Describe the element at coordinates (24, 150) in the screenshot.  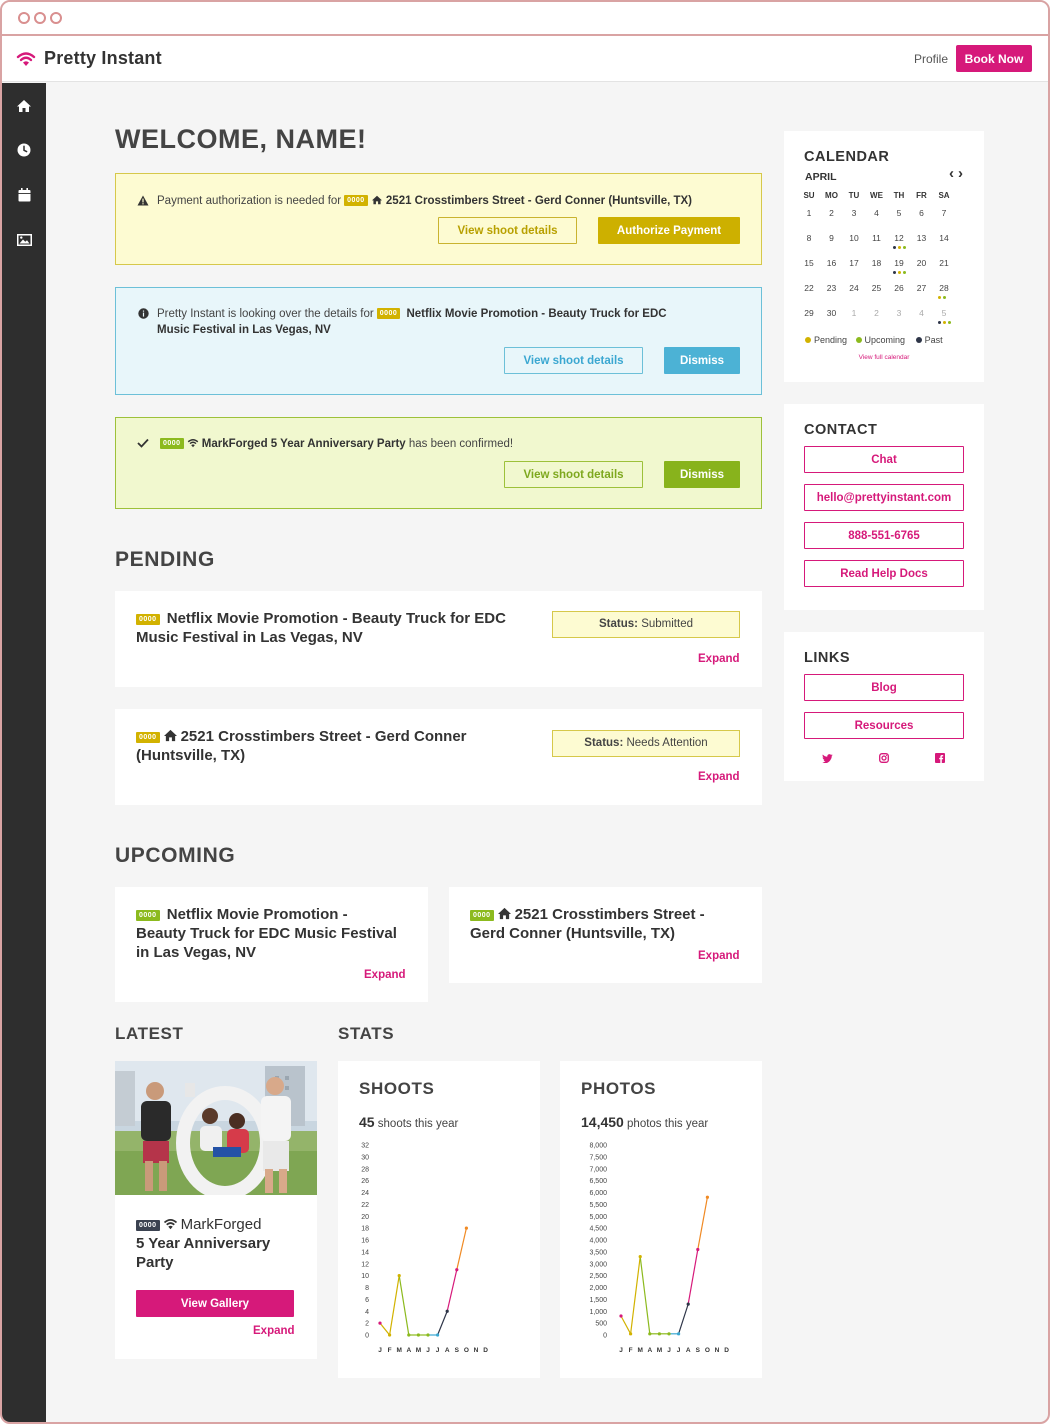
I see `clock-icon` at that location.